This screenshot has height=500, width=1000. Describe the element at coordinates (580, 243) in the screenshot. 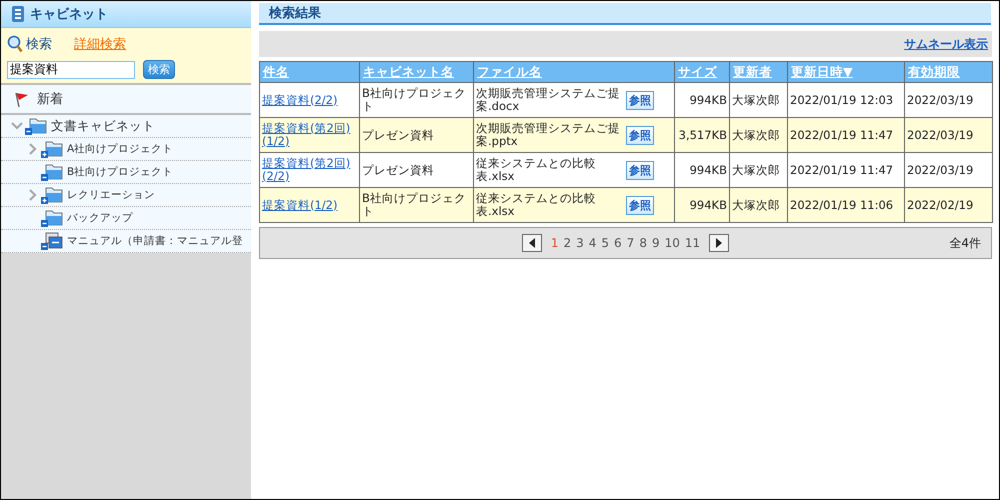

I see `page-link: 3` at that location.